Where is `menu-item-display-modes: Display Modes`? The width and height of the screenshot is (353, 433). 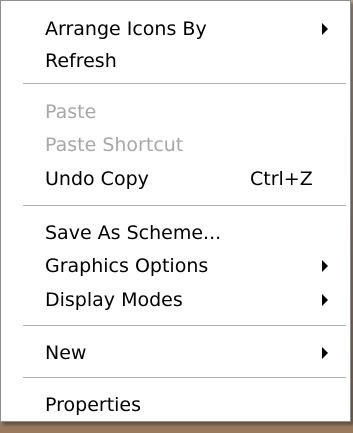
menu-item-display-modes: Display Modes is located at coordinates (175, 300).